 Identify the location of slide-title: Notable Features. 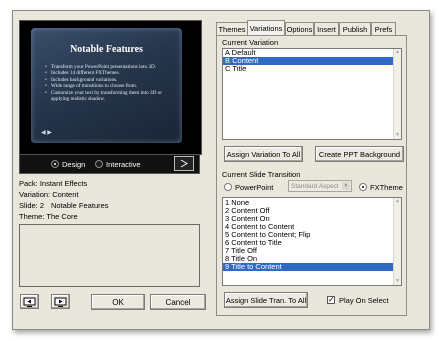
(106, 49).